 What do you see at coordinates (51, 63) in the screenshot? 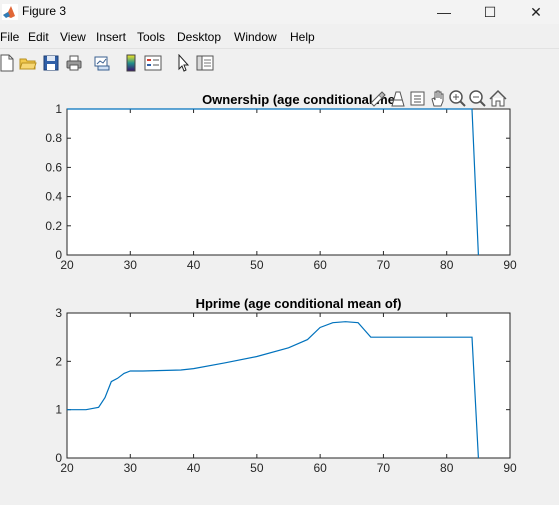
I see `save-icon` at bounding box center [51, 63].